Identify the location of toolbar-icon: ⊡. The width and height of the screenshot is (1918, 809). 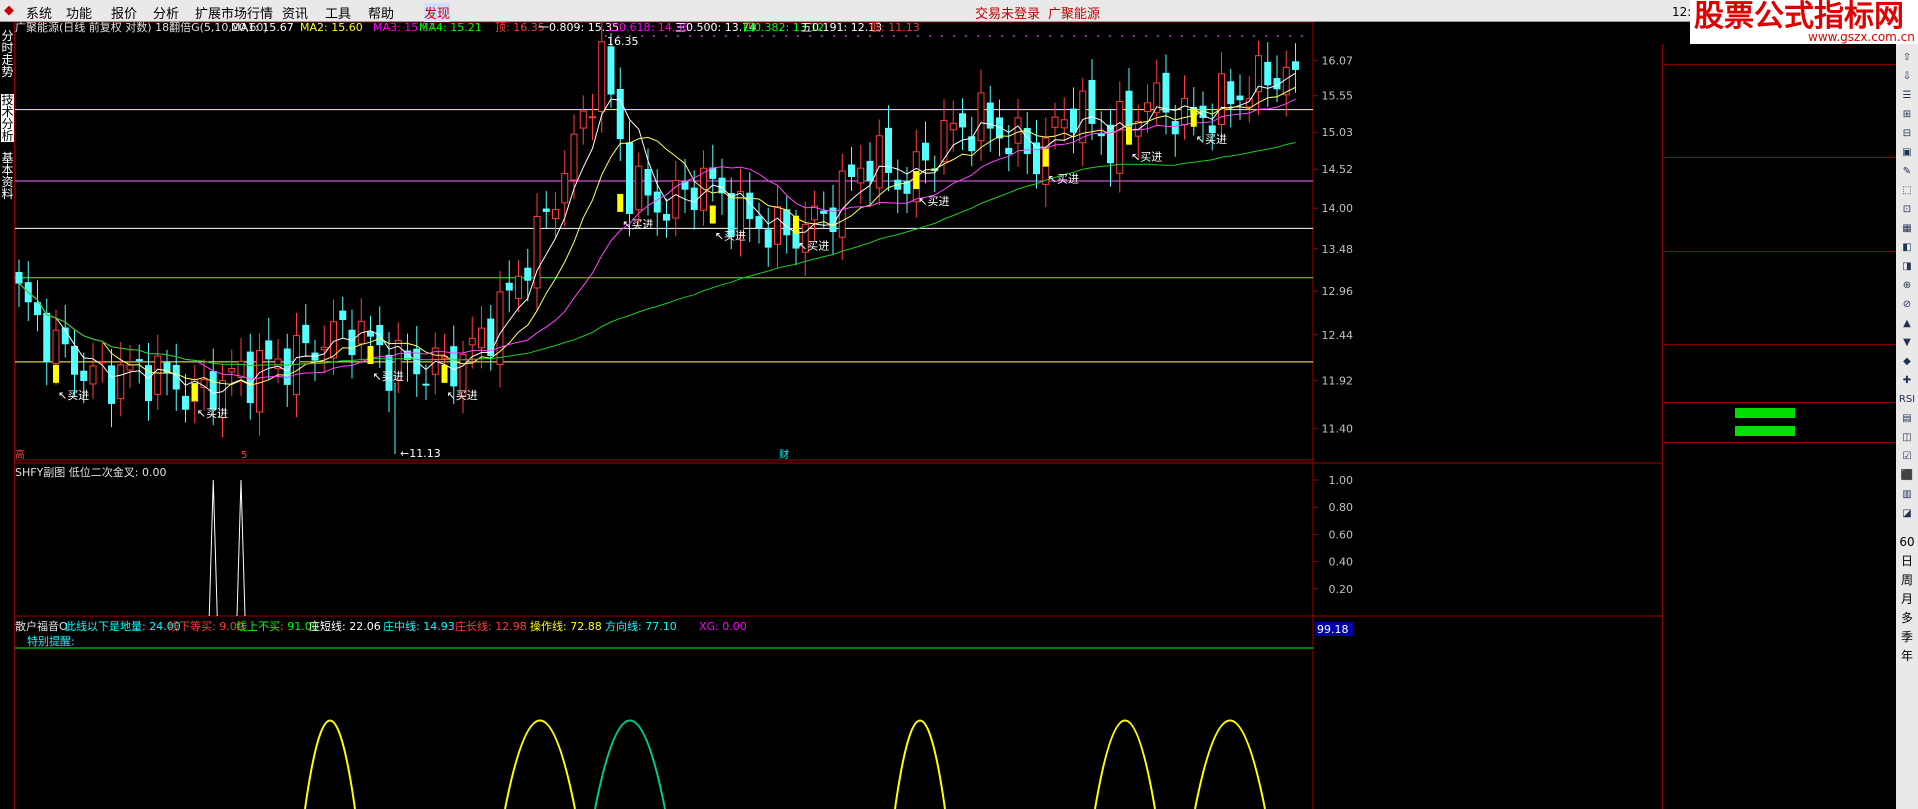
(1907, 210).